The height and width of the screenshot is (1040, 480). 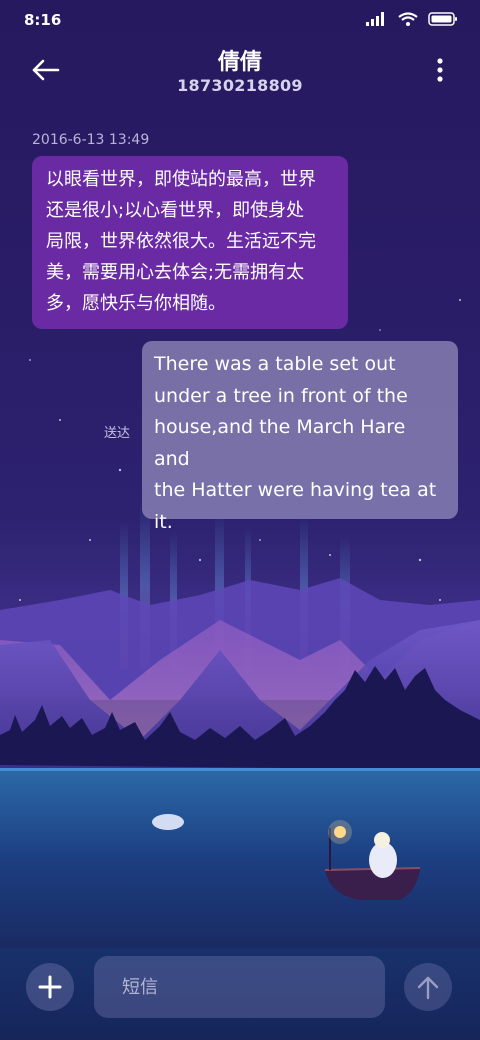 I want to click on message-line: house,and the March Hare and, so click(x=280, y=443).